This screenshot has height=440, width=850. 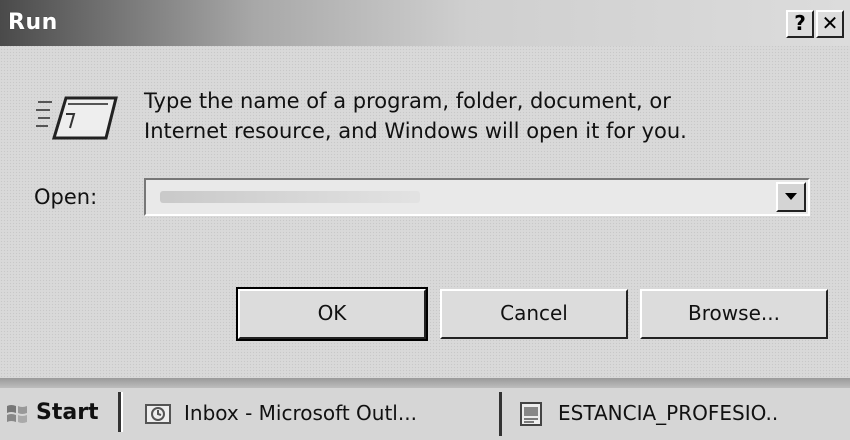 I want to click on dropdown-arrow-button, so click(x=791, y=197).